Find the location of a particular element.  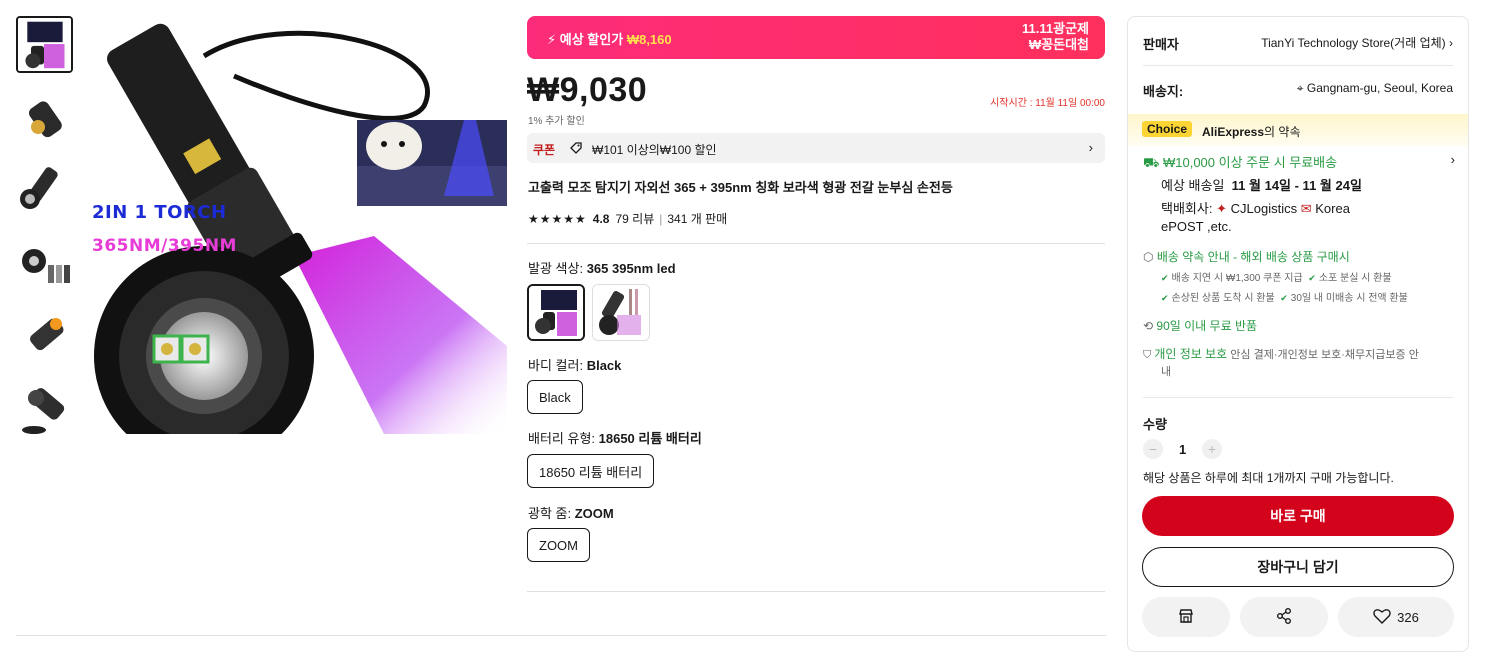

rating-row: ★★★★★ 4.8 79 리뷰 | 341 개 판매 is located at coordinates (627, 218).